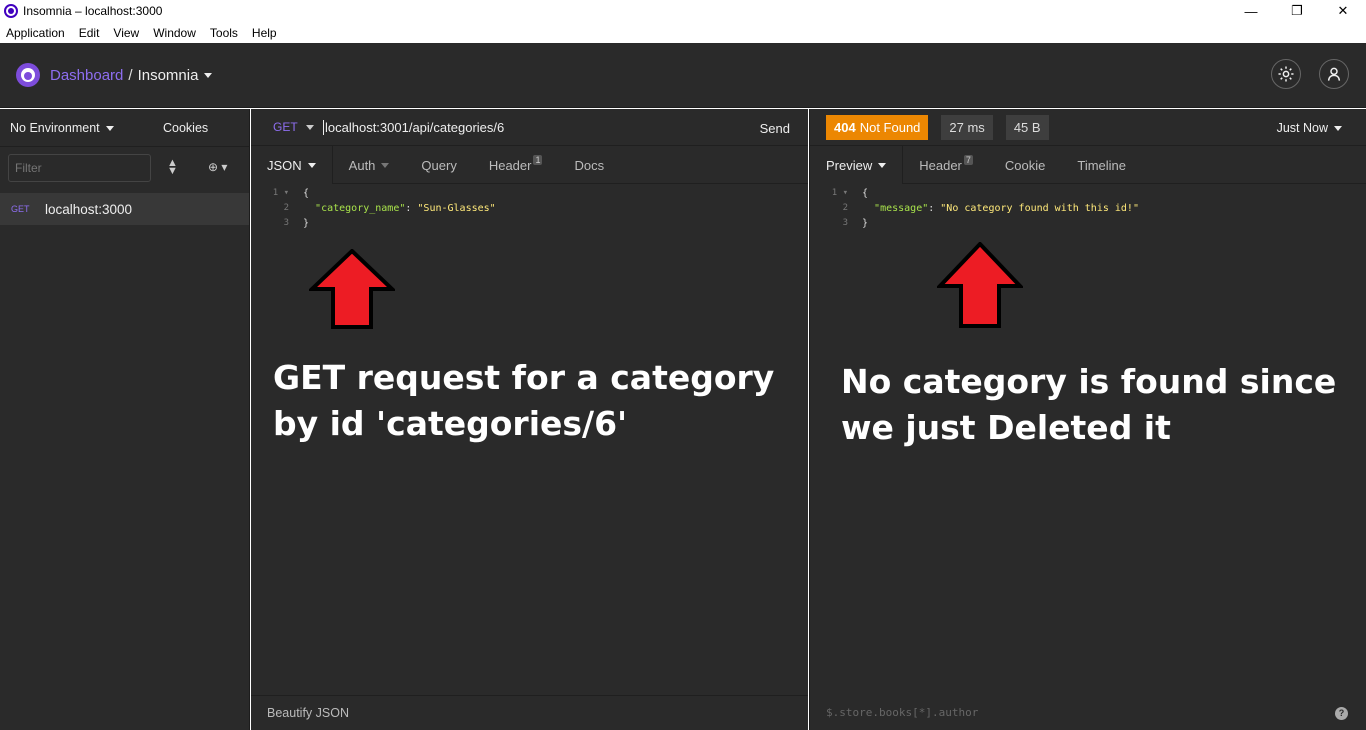 This screenshot has height=730, width=1366. What do you see at coordinates (901, 208) in the screenshot?
I see `json-key: "message"` at bounding box center [901, 208].